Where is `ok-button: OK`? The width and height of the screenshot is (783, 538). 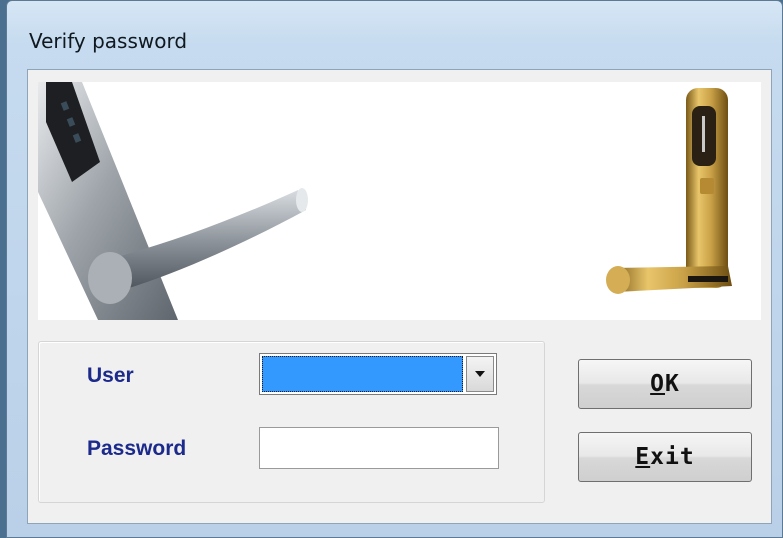
ok-button: OK is located at coordinates (665, 384).